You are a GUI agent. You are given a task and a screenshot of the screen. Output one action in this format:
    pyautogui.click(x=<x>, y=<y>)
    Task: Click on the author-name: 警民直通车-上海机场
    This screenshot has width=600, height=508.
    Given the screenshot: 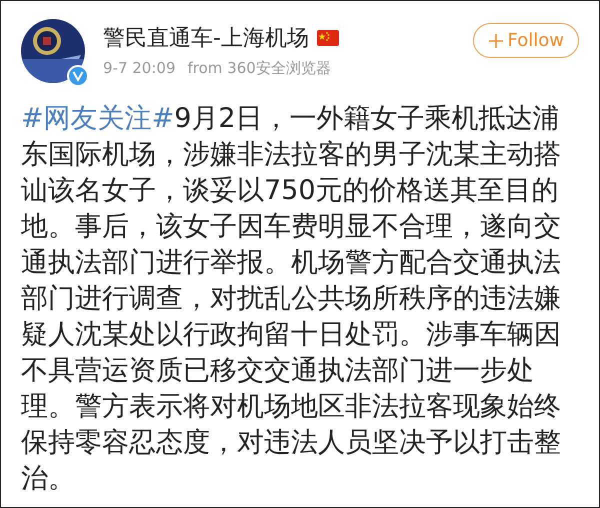 What is the action you would take?
    pyautogui.click(x=206, y=38)
    